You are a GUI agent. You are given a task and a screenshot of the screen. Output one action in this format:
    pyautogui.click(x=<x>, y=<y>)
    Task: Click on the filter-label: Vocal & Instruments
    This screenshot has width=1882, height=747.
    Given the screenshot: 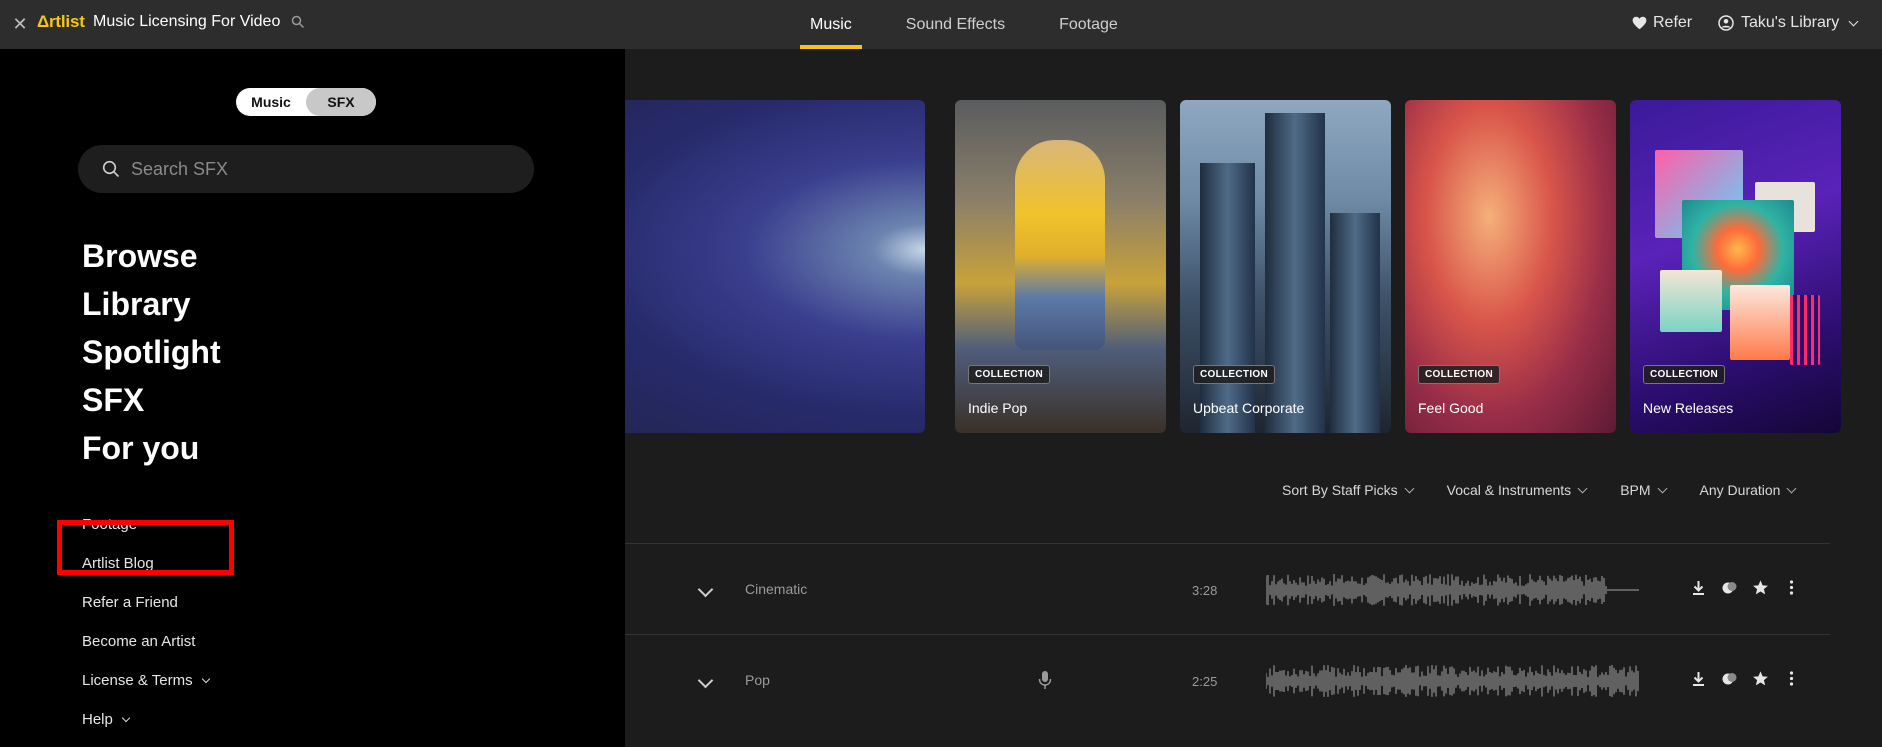 What is the action you would take?
    pyautogui.click(x=1509, y=490)
    